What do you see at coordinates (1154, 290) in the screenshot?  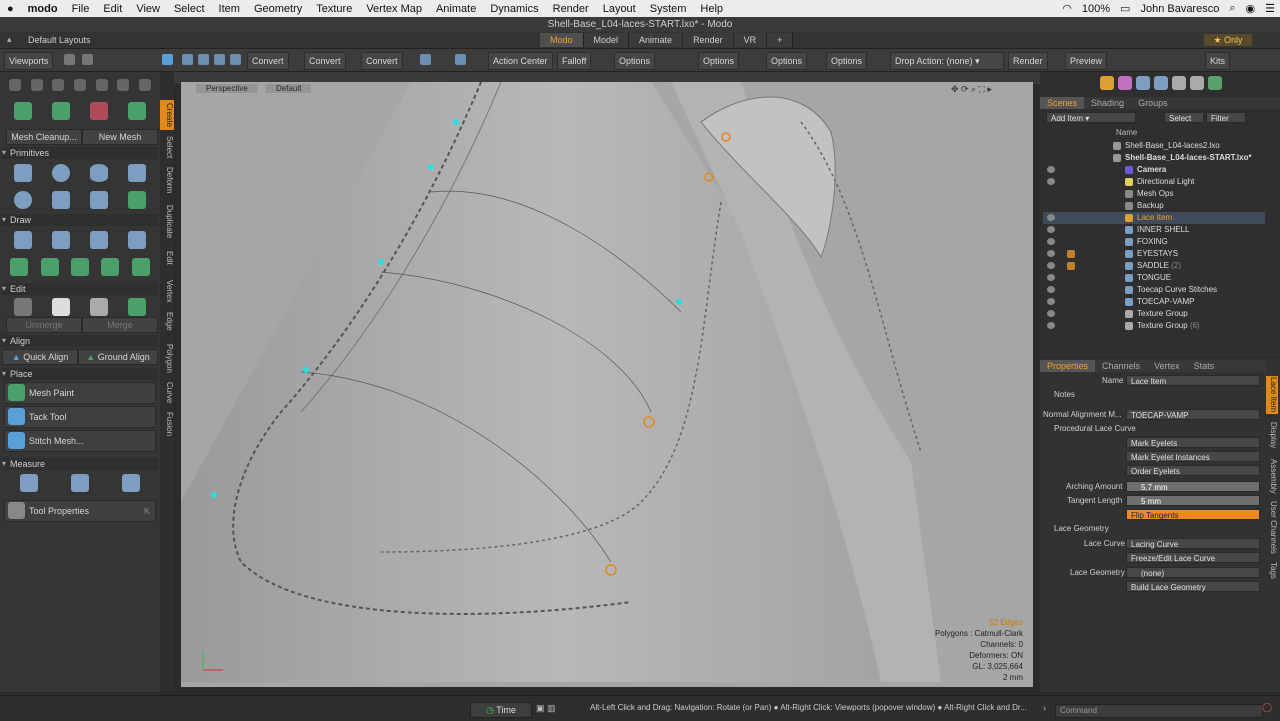 I see `scene-item-toecap-stitches: Toecap Curve Stitches` at bounding box center [1154, 290].